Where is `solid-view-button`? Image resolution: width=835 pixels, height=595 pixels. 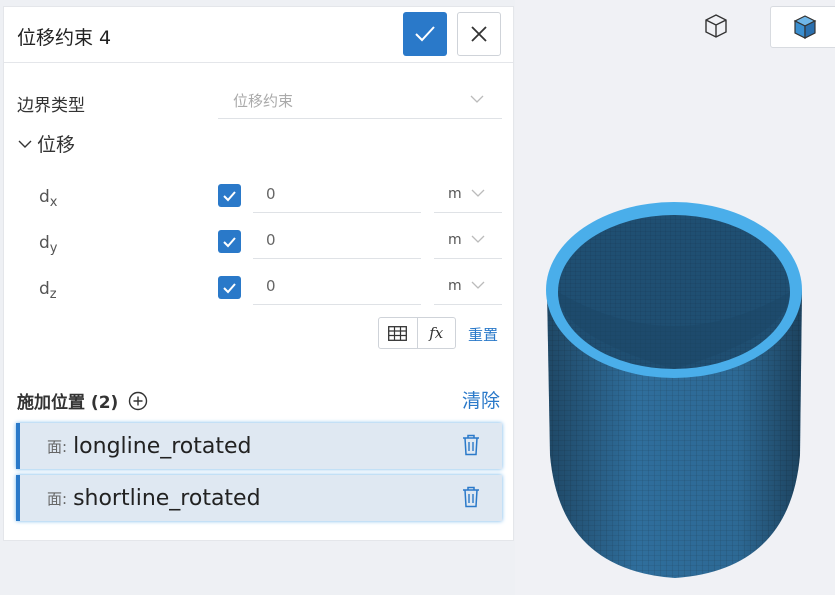
solid-view-button is located at coordinates (802, 27).